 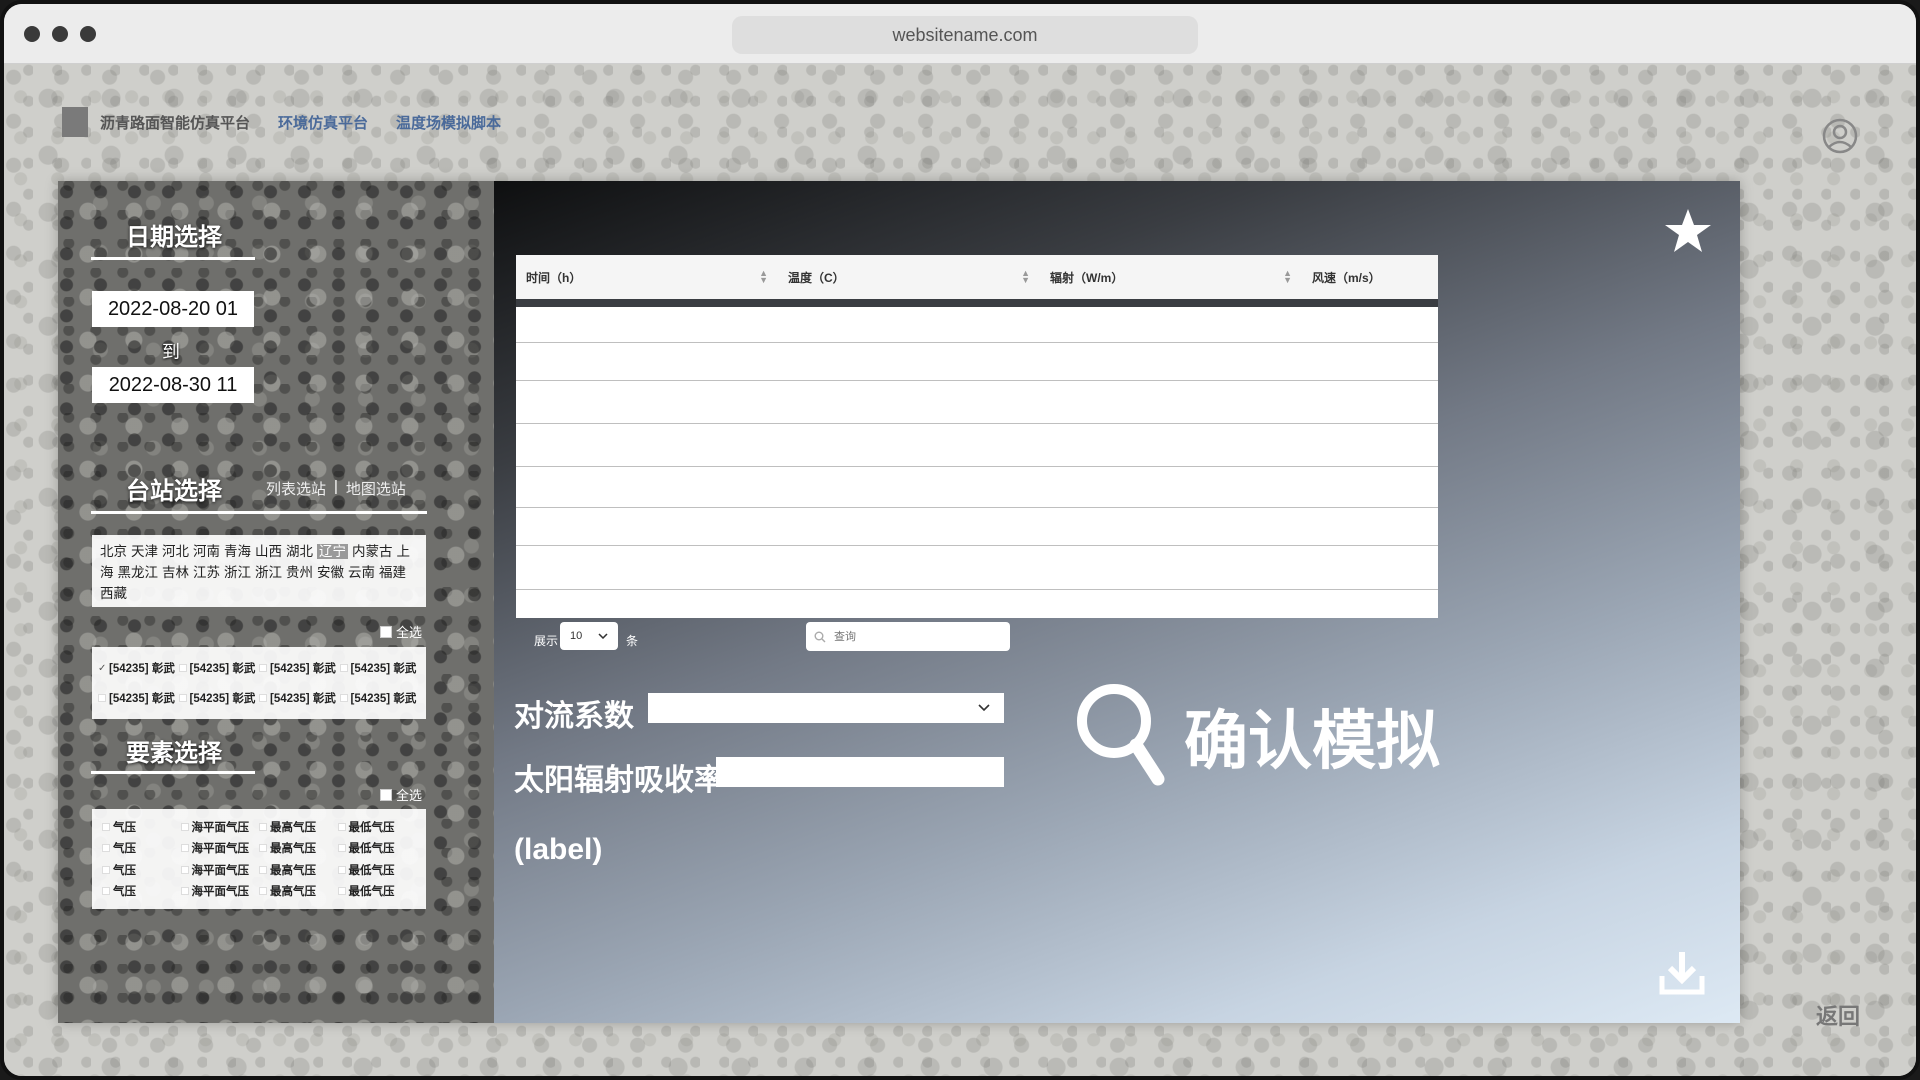 What do you see at coordinates (323, 122) in the screenshot?
I see `nav-link-environment: 环境仿真平台` at bounding box center [323, 122].